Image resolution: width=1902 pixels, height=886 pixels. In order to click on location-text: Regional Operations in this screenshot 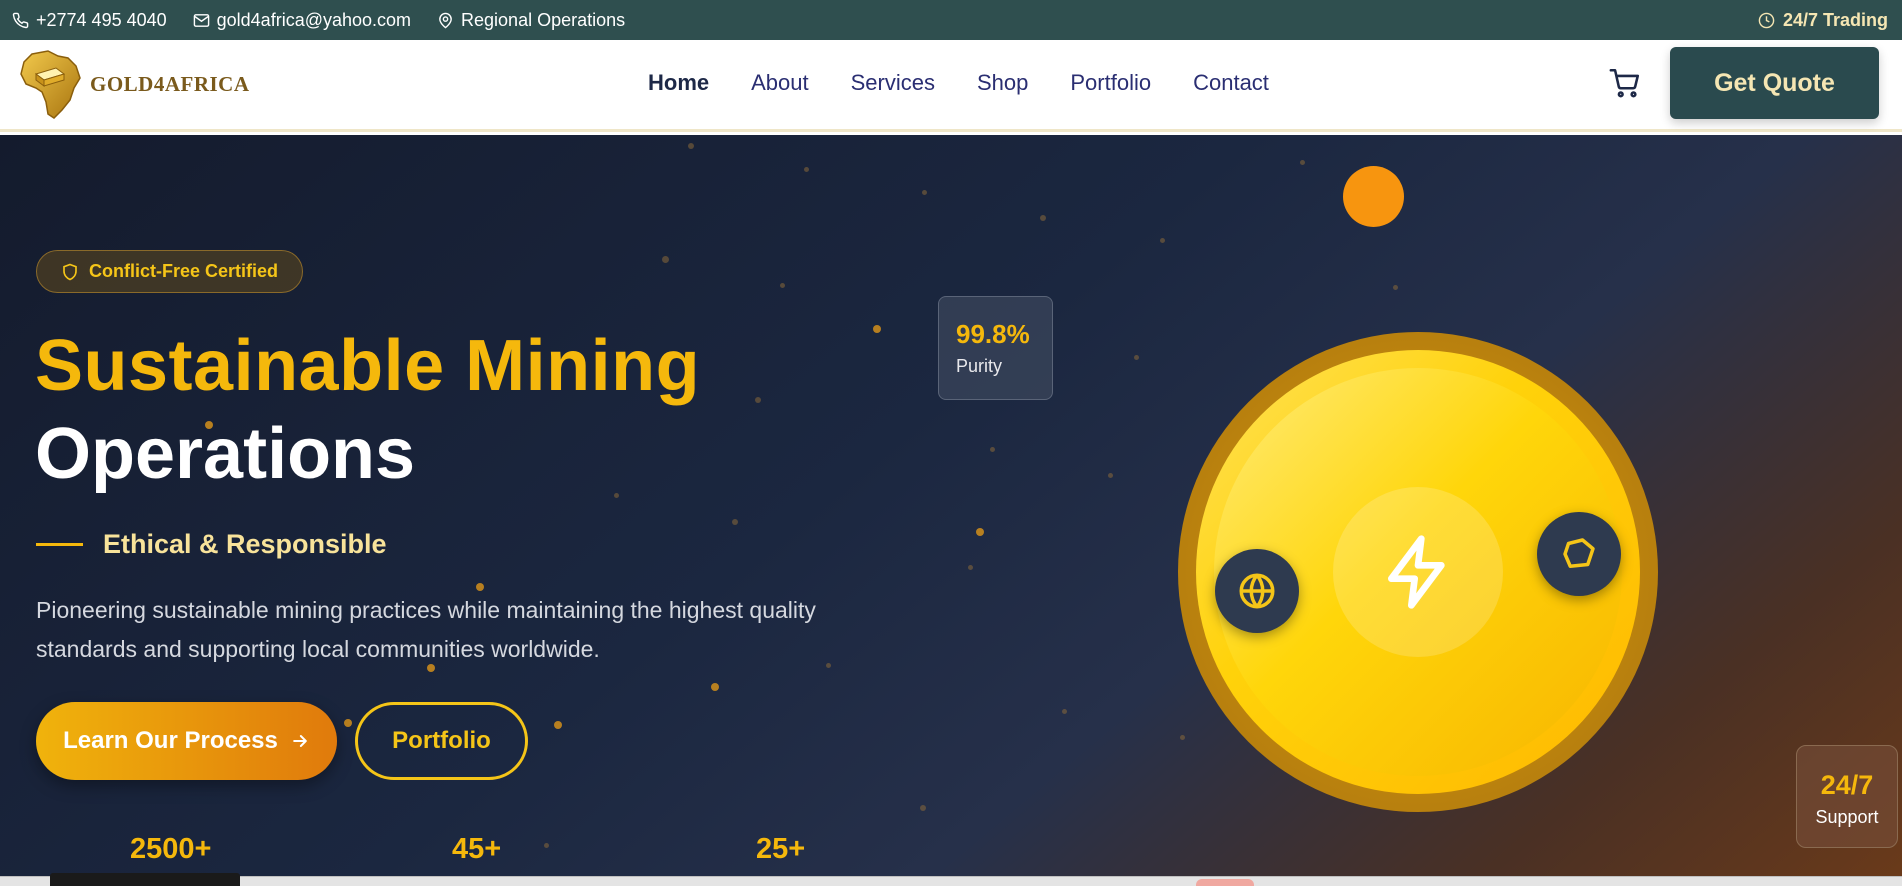, I will do `click(543, 19)`.